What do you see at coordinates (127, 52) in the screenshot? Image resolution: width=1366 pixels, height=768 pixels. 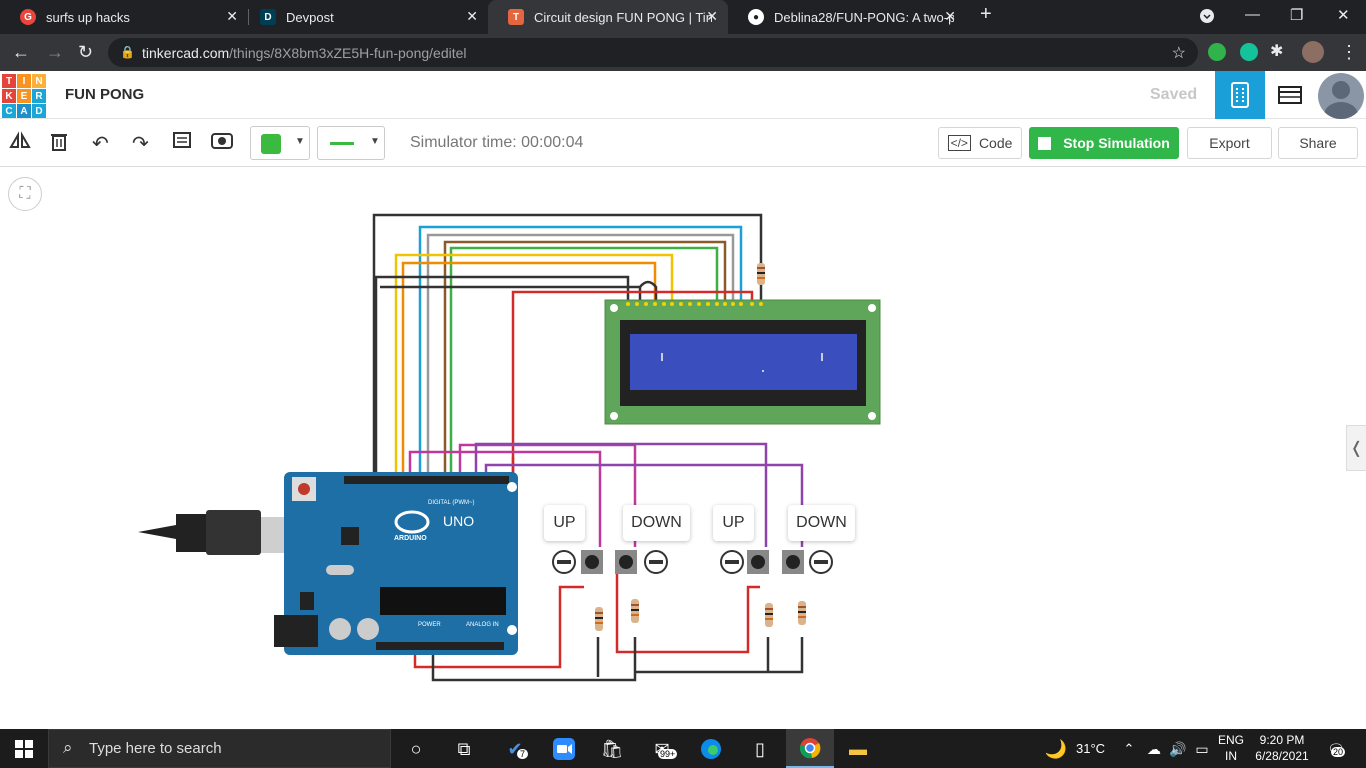 I see `lock-icon: 🔒` at bounding box center [127, 52].